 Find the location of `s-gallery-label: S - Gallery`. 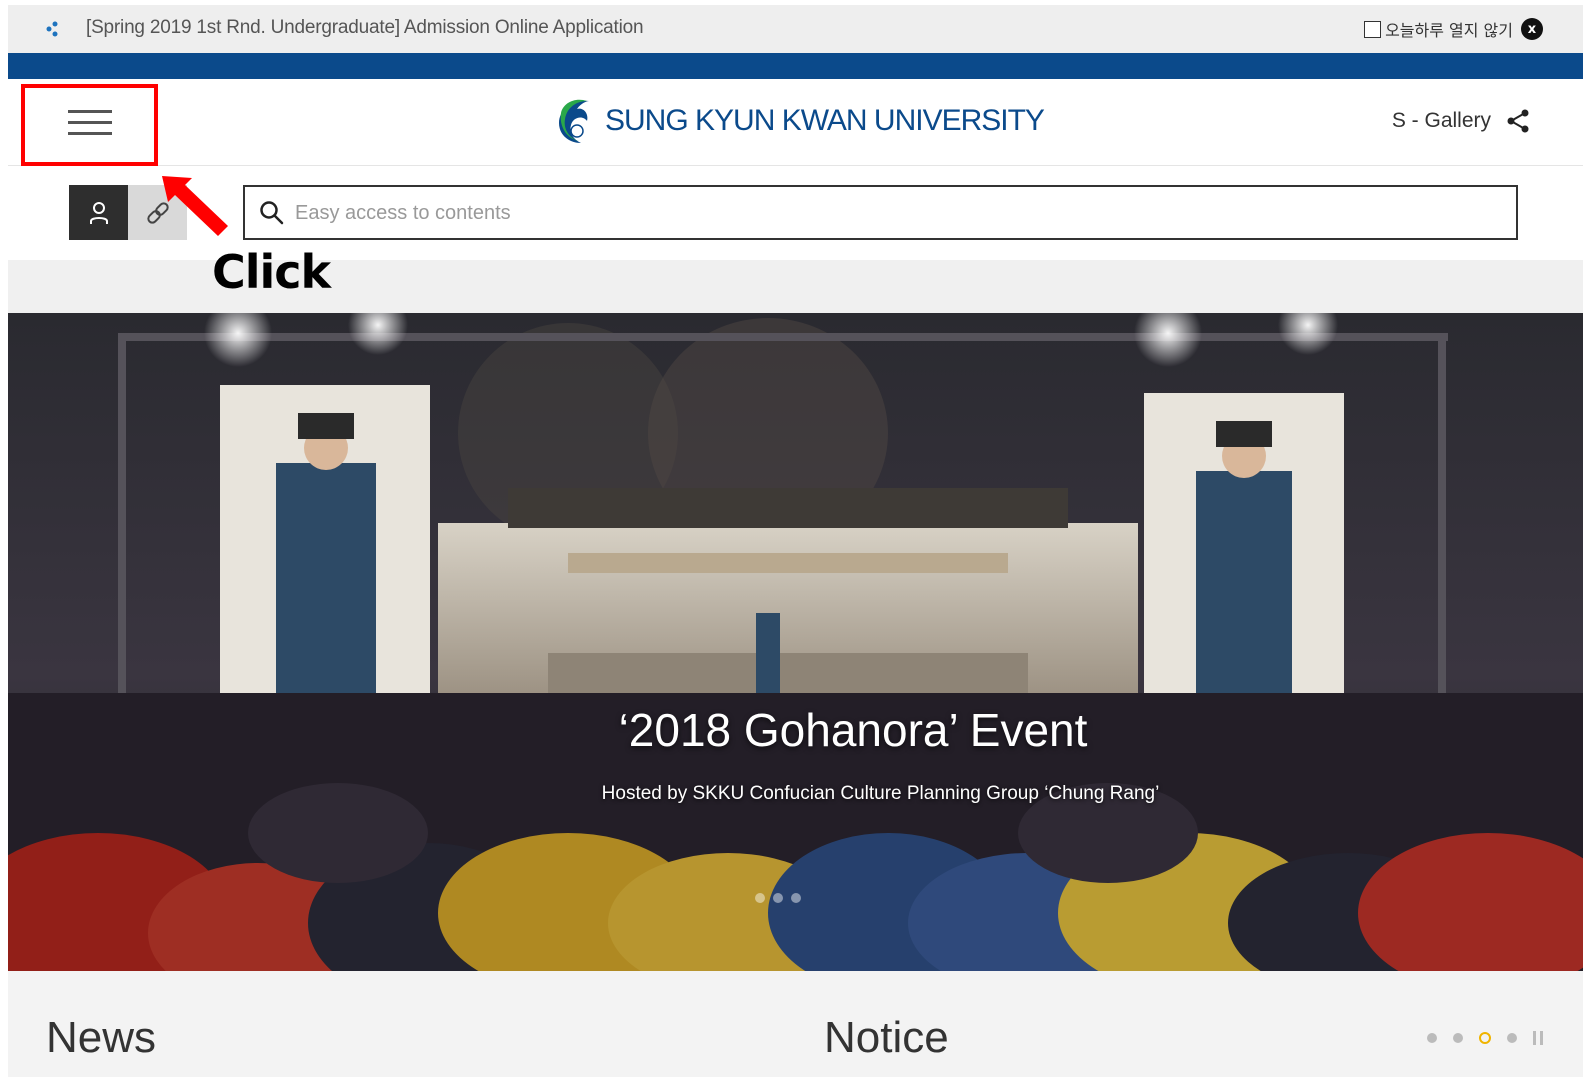

s-gallery-label: S - Gallery is located at coordinates (1441, 120).